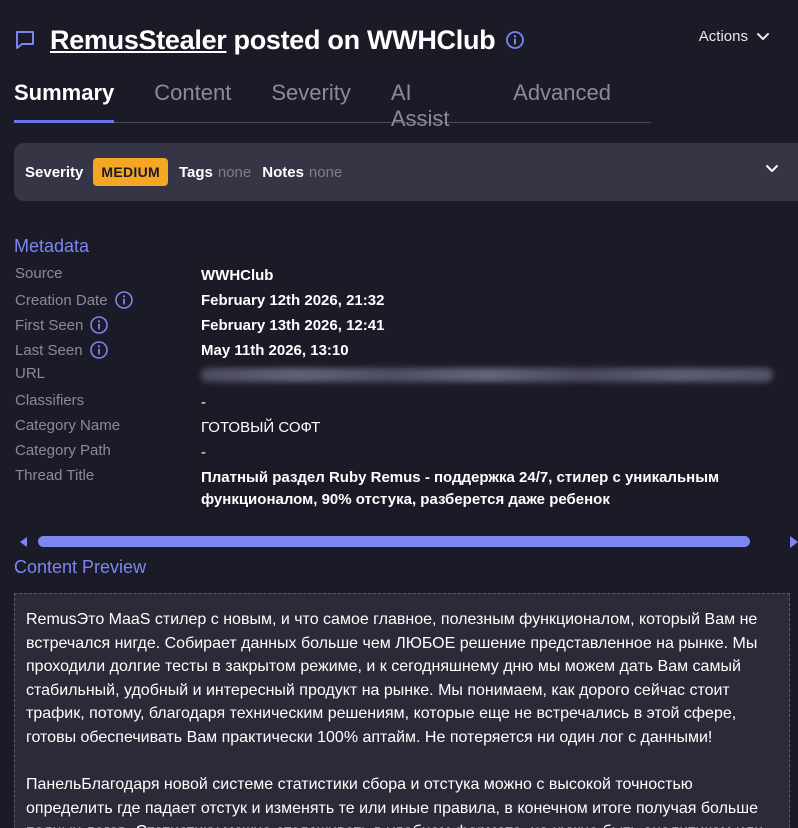 This screenshot has width=798, height=828. Describe the element at coordinates (794, 542) in the screenshot. I see `scroll-right-arrow-icon` at that location.